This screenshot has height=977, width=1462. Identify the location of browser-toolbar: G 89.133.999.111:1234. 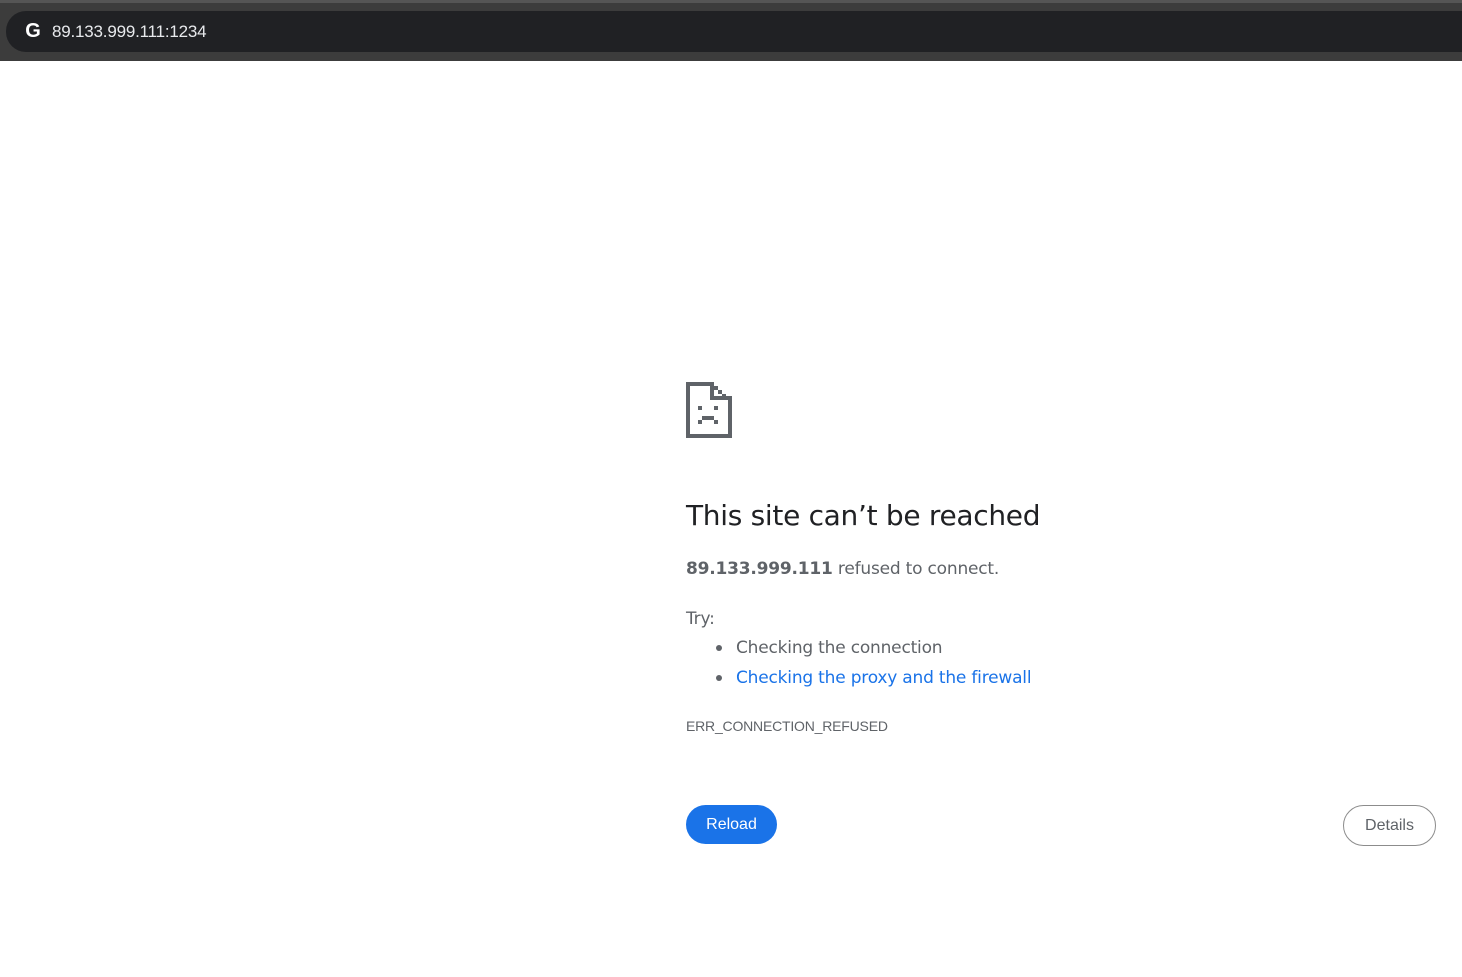
(731, 30).